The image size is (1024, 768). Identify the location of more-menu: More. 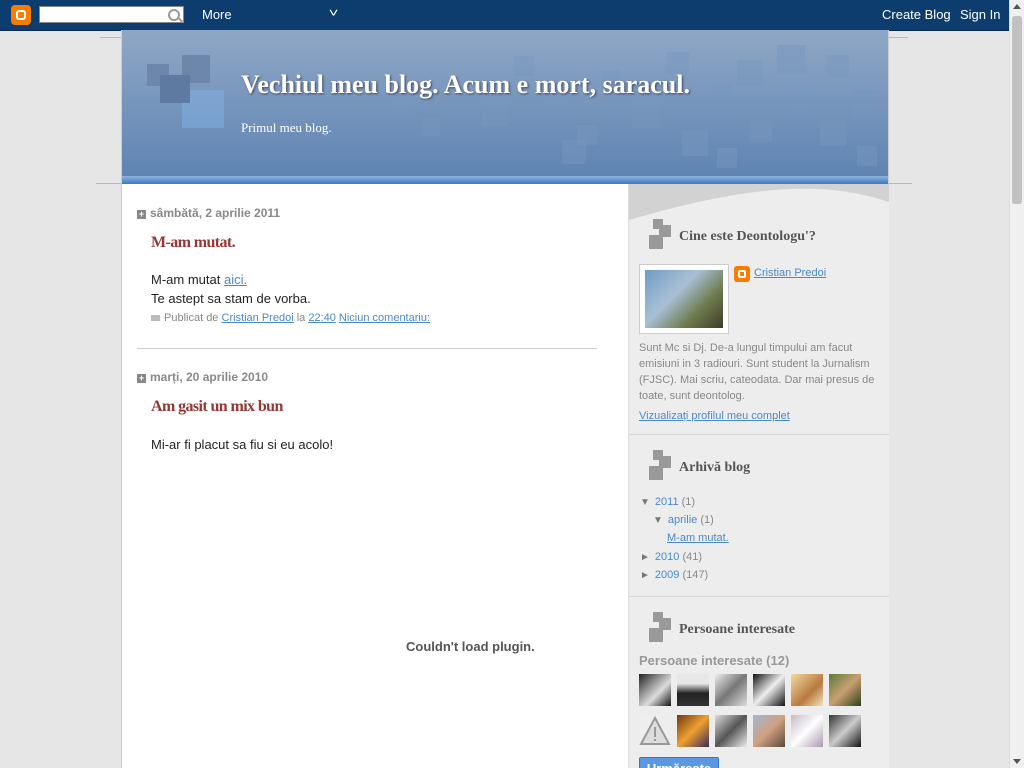
(217, 14).